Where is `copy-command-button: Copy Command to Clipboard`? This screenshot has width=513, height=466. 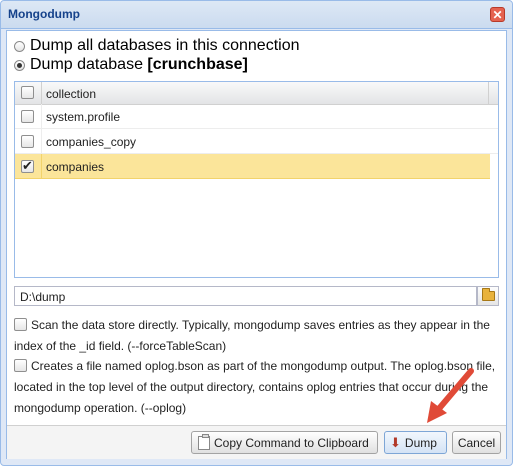 copy-command-button: Copy Command to Clipboard is located at coordinates (284, 442).